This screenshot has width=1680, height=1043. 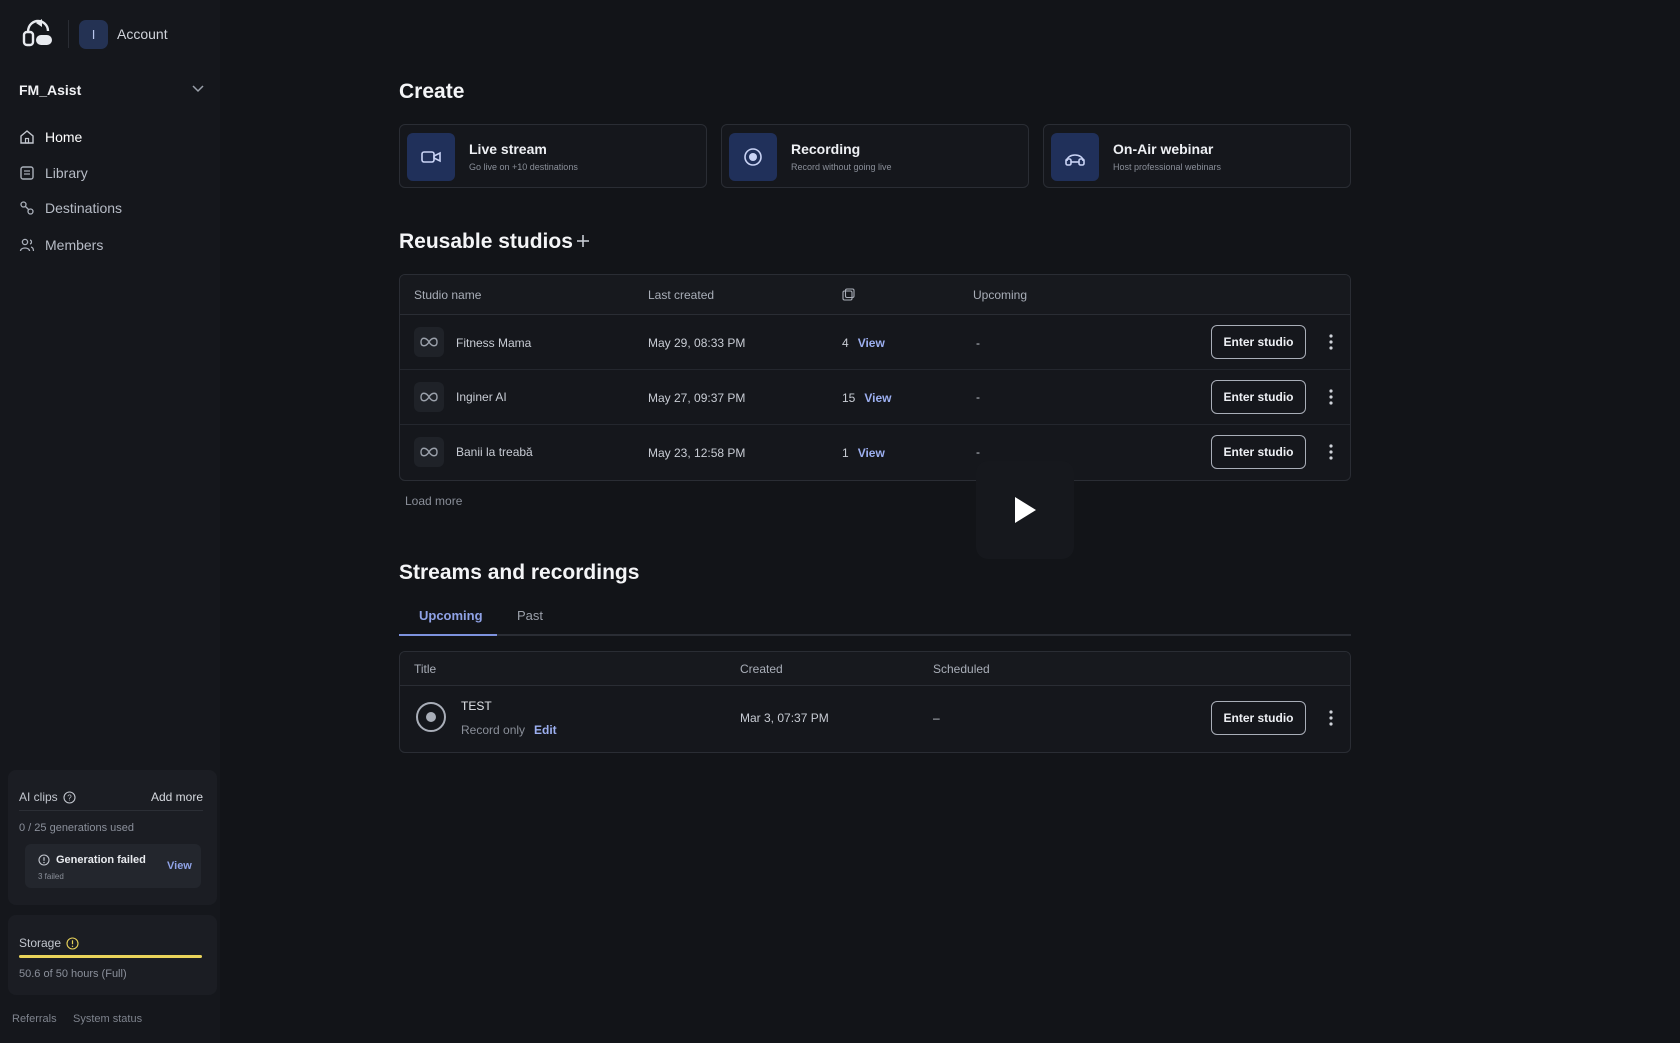 I want to click on sidebar-item-destinations: Destinations, so click(x=70, y=208).